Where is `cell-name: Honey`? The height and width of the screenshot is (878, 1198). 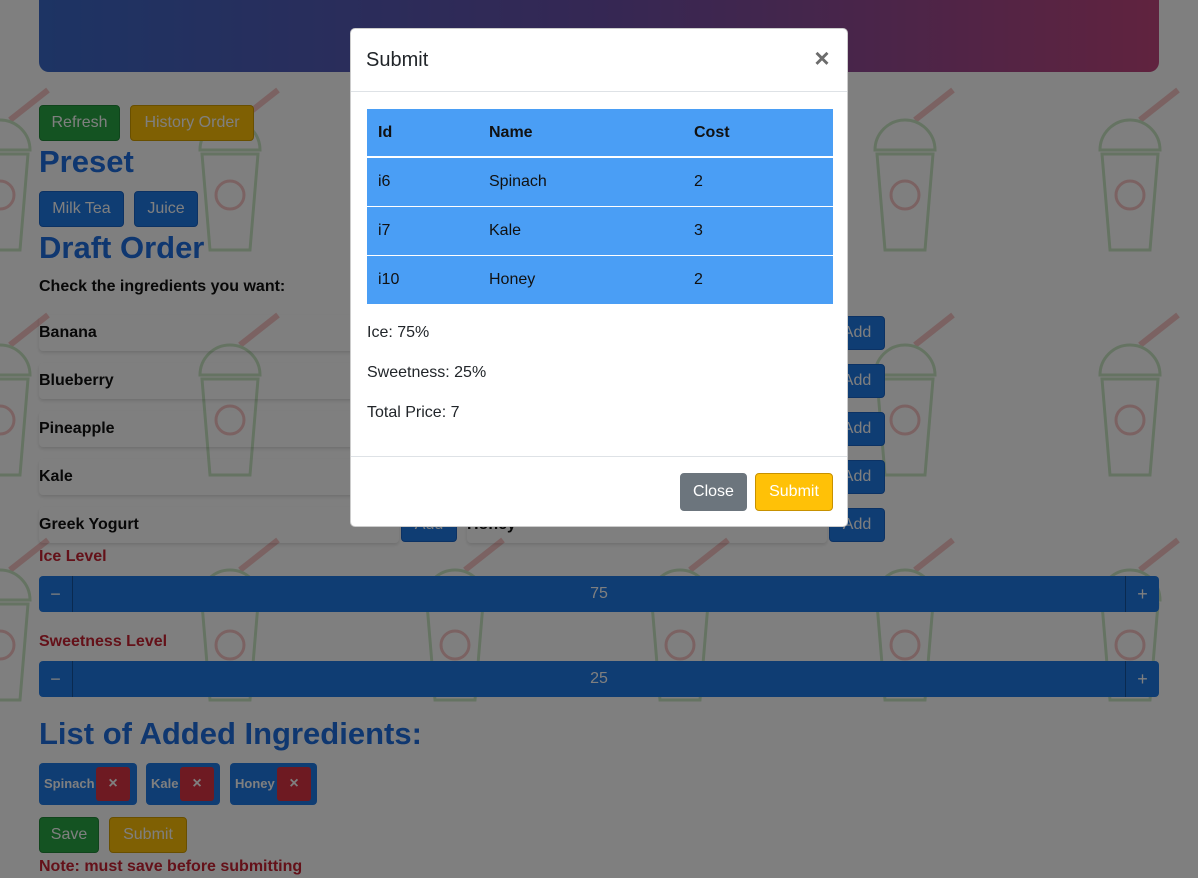
cell-name: Honey is located at coordinates (580, 279).